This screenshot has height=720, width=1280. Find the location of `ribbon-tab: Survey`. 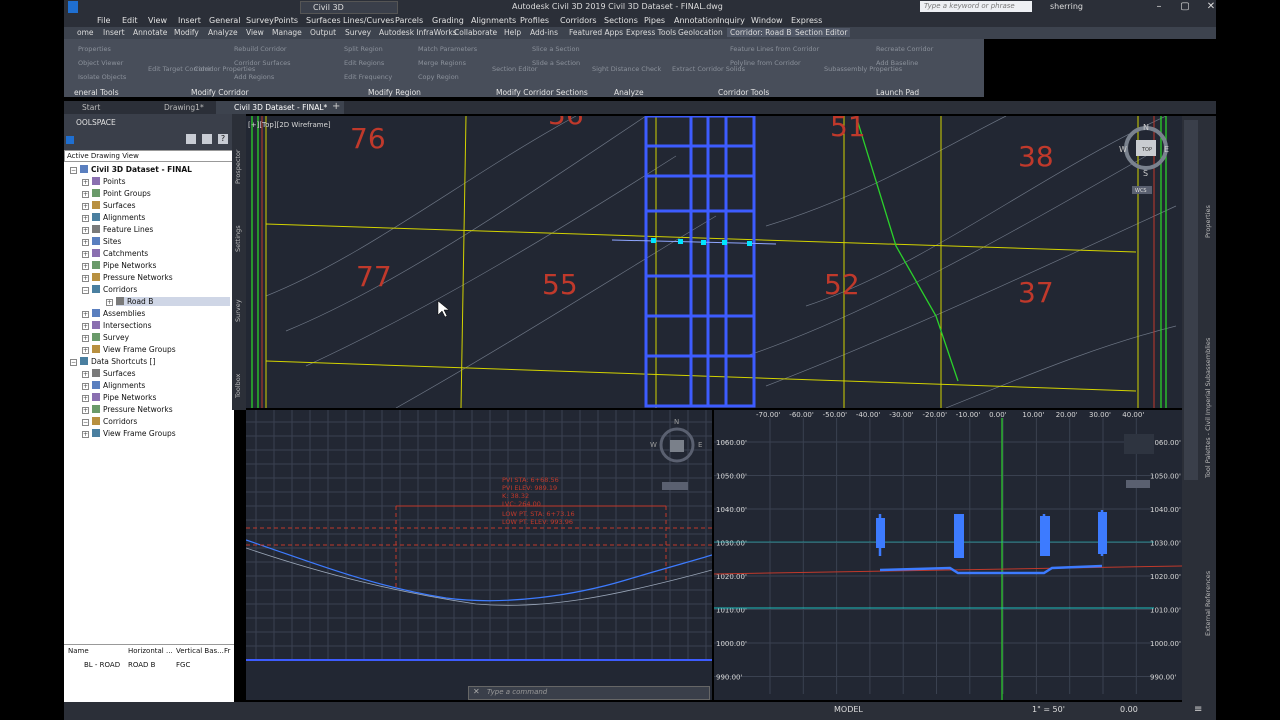

ribbon-tab: Survey is located at coordinates (358, 32).